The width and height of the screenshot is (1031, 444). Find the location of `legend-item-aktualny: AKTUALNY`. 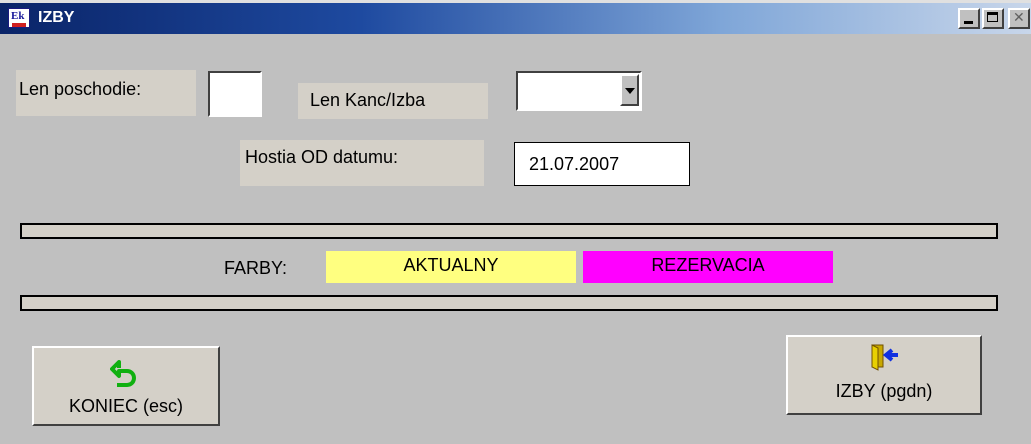

legend-item-aktualny: AKTUALNY is located at coordinates (451, 267).